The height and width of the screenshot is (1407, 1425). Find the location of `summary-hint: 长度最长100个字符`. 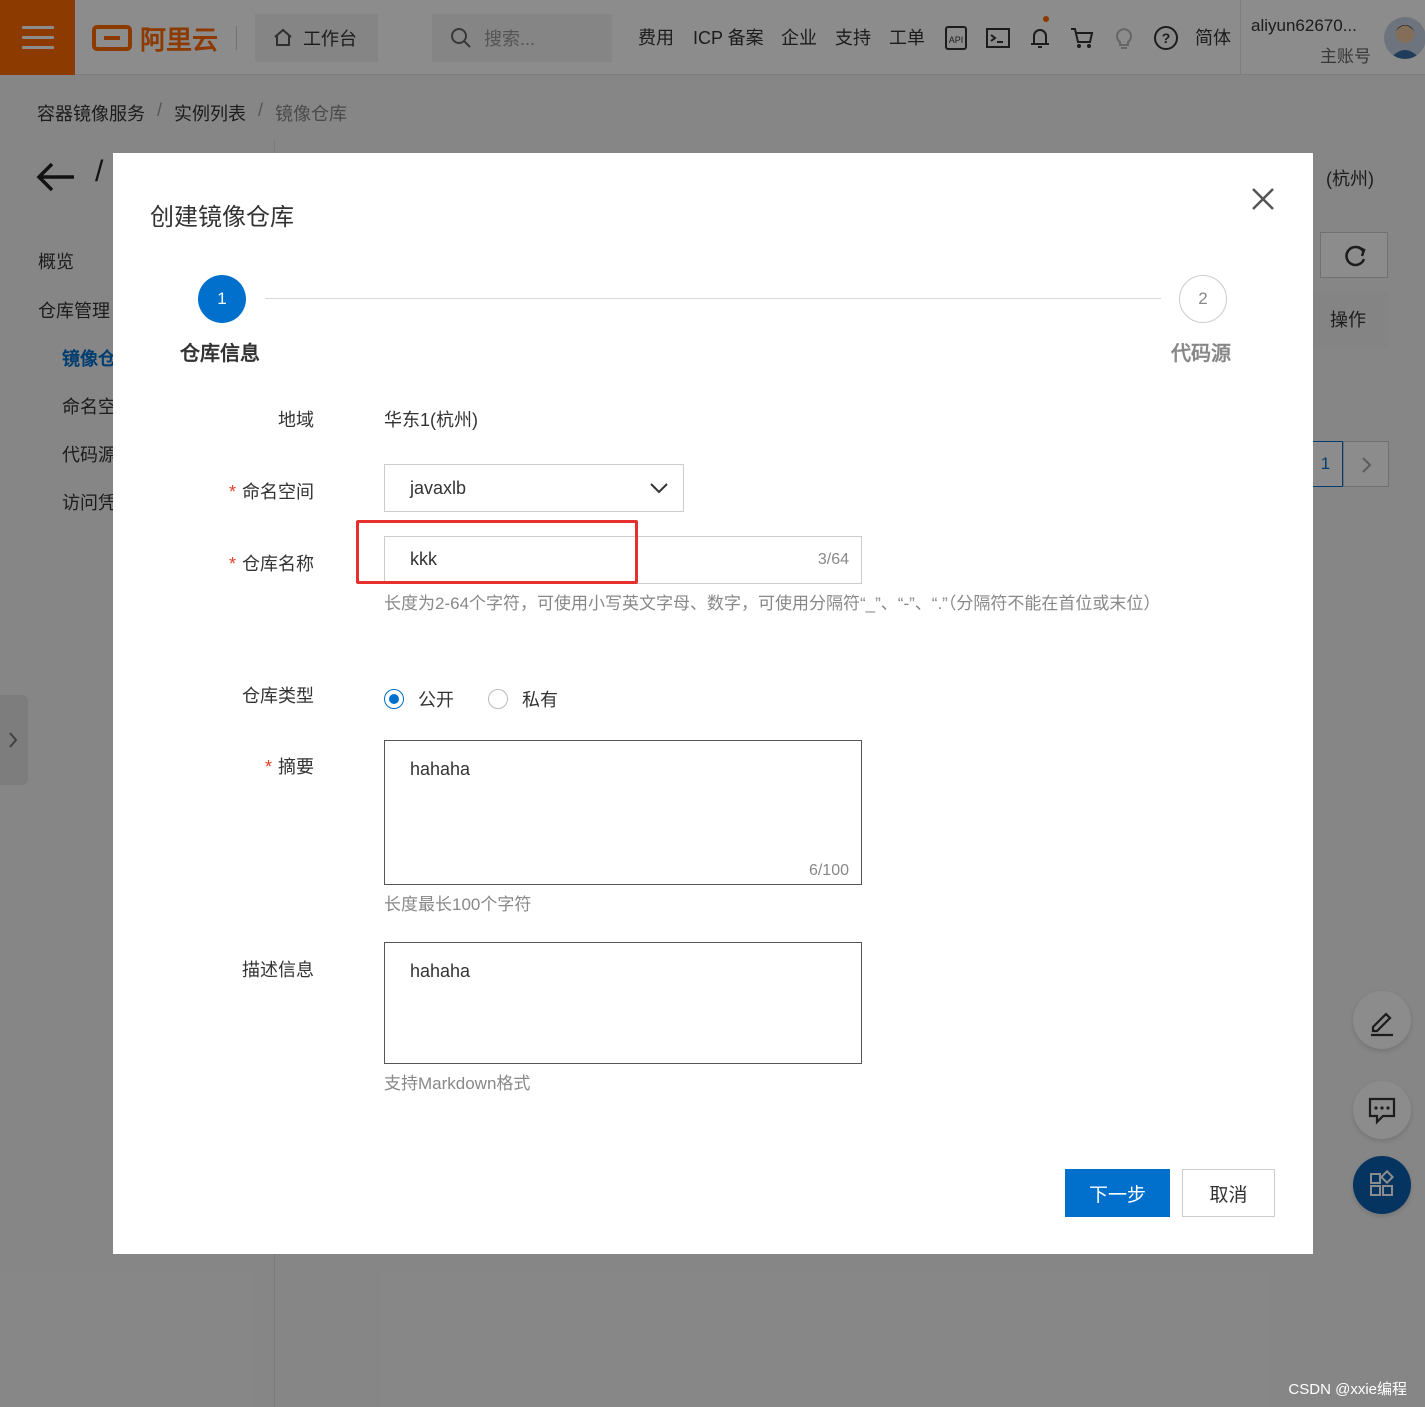

summary-hint: 长度最长100个字符 is located at coordinates (458, 904).